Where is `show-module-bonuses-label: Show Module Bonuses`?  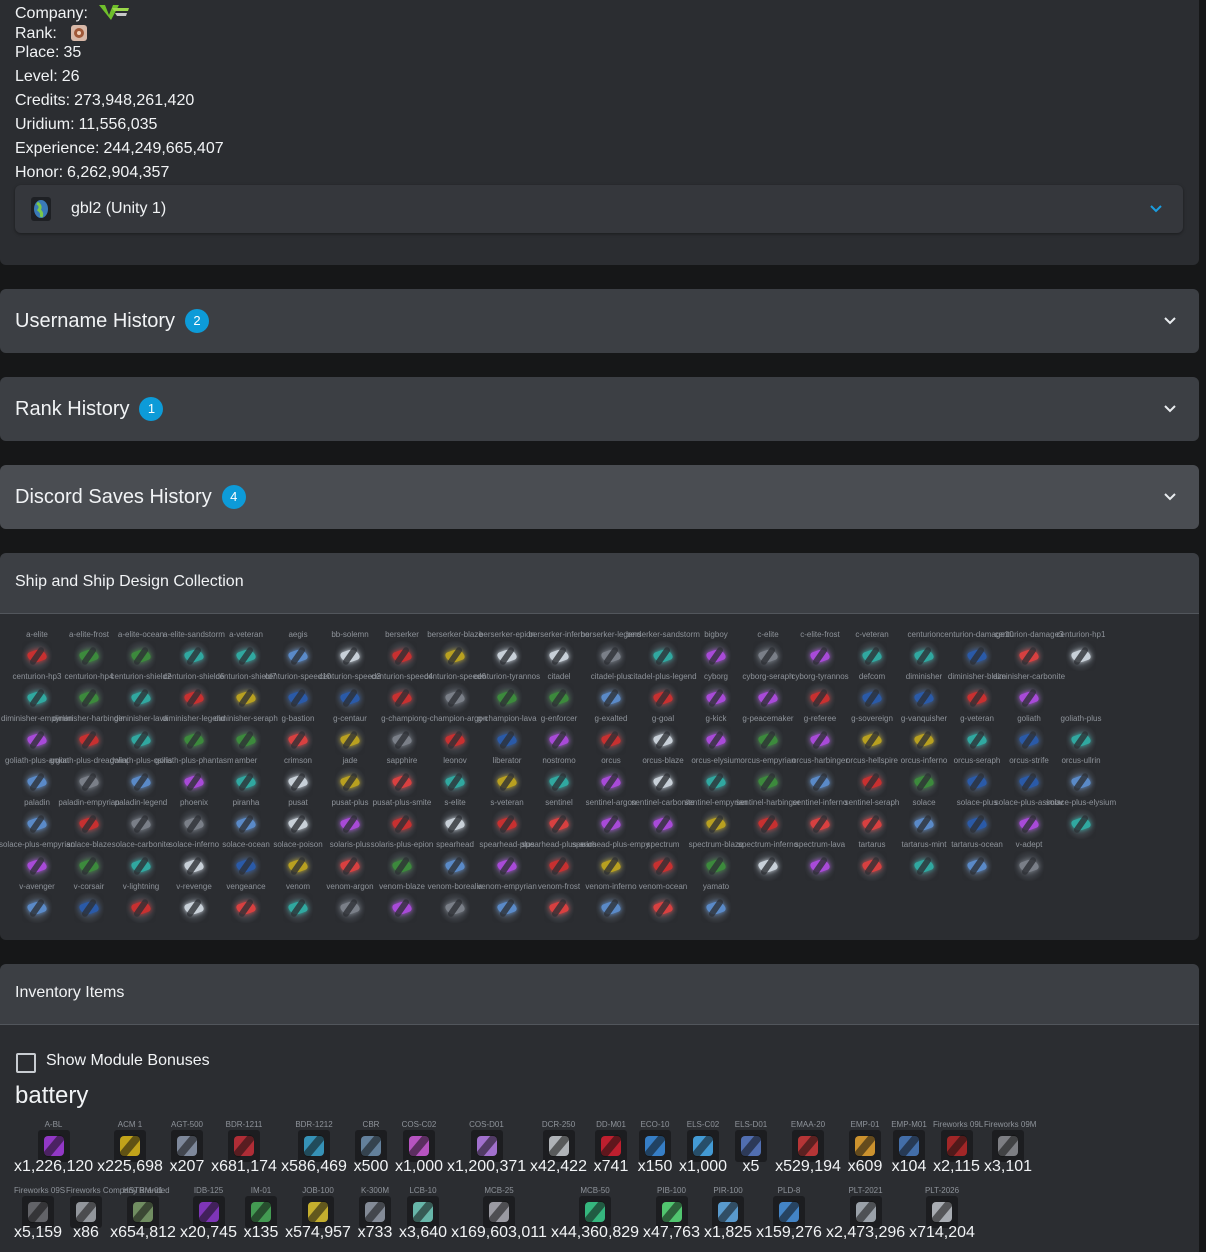 show-module-bonuses-label: Show Module Bonuses is located at coordinates (128, 1061).